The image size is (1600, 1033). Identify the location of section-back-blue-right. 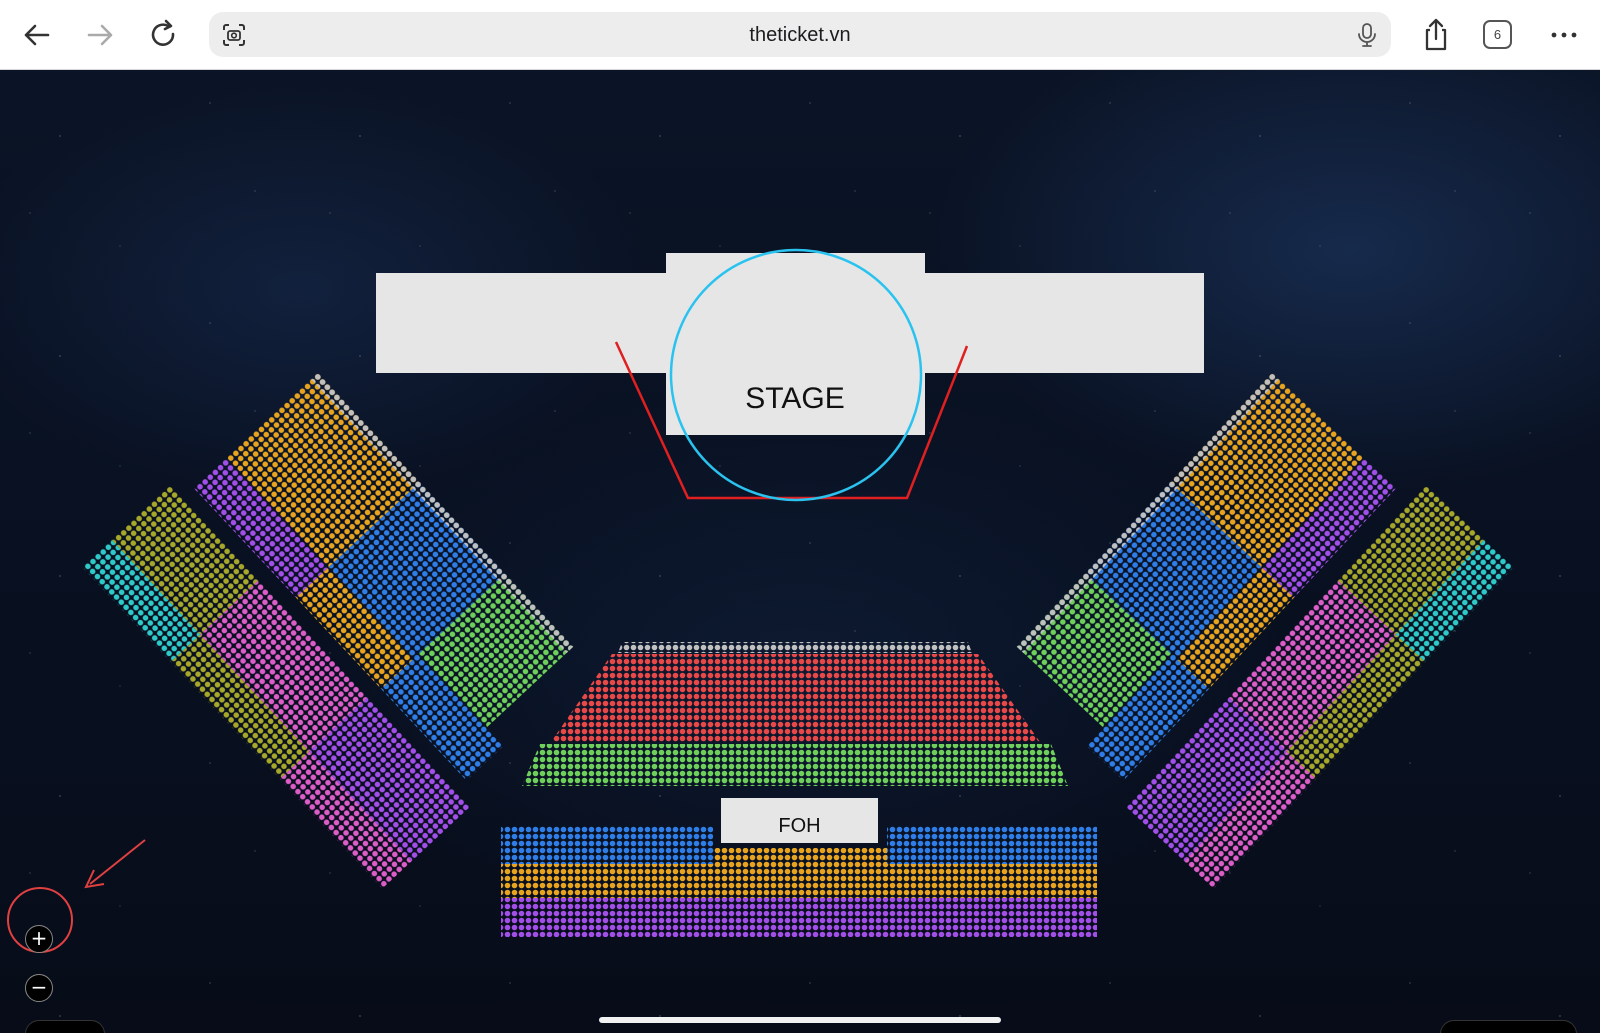
(992, 845).